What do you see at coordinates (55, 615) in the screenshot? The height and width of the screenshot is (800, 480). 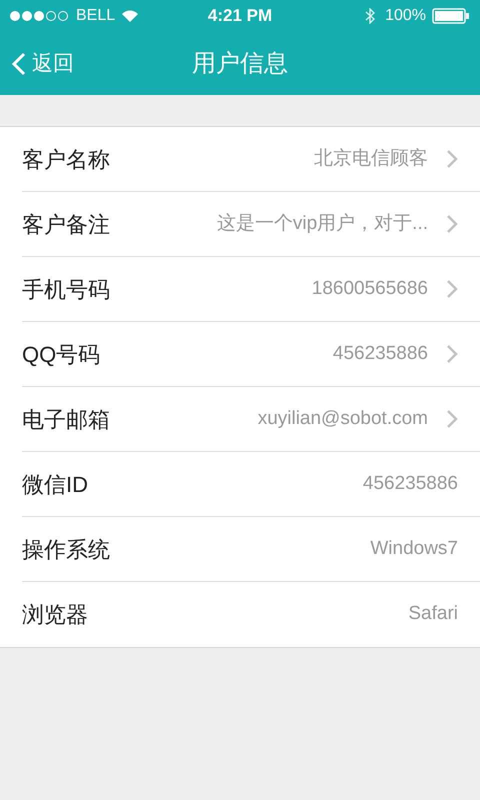 I see `row-label: 浏览器` at bounding box center [55, 615].